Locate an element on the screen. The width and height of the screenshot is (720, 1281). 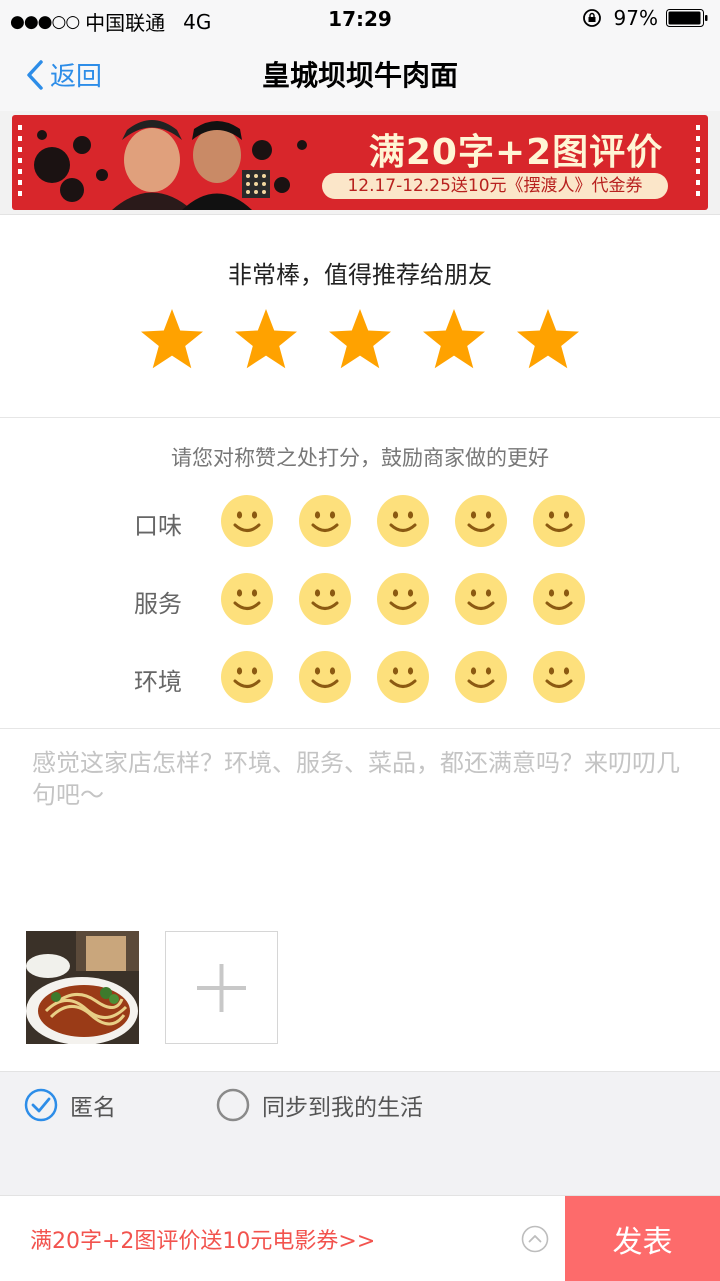
check-circle-icon is located at coordinates (41, 1105).